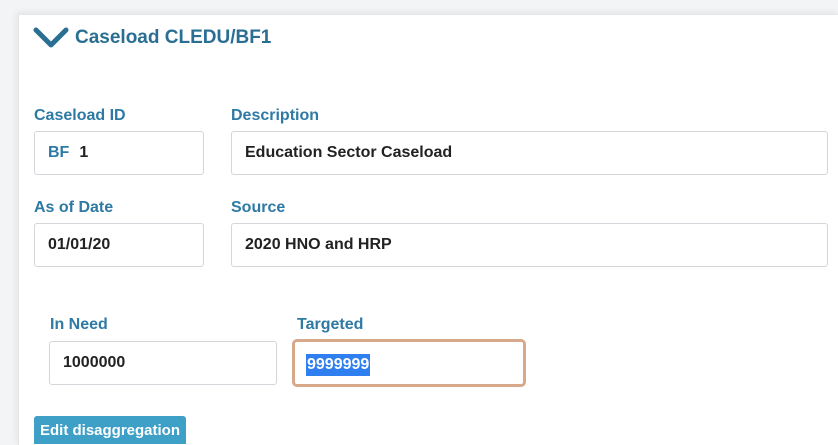 The width and height of the screenshot is (838, 445). Describe the element at coordinates (529, 153) in the screenshot. I see `description-field: Education Sector Caseload` at that location.